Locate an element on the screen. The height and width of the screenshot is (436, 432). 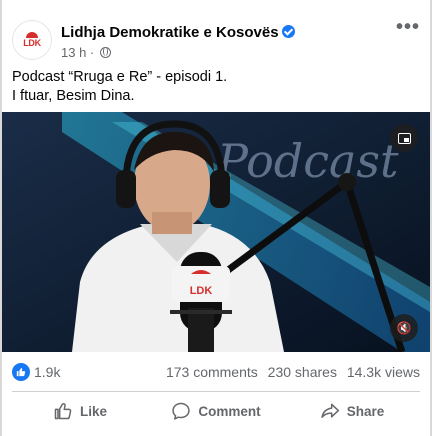
post-time: 13 h is located at coordinates (73, 52).